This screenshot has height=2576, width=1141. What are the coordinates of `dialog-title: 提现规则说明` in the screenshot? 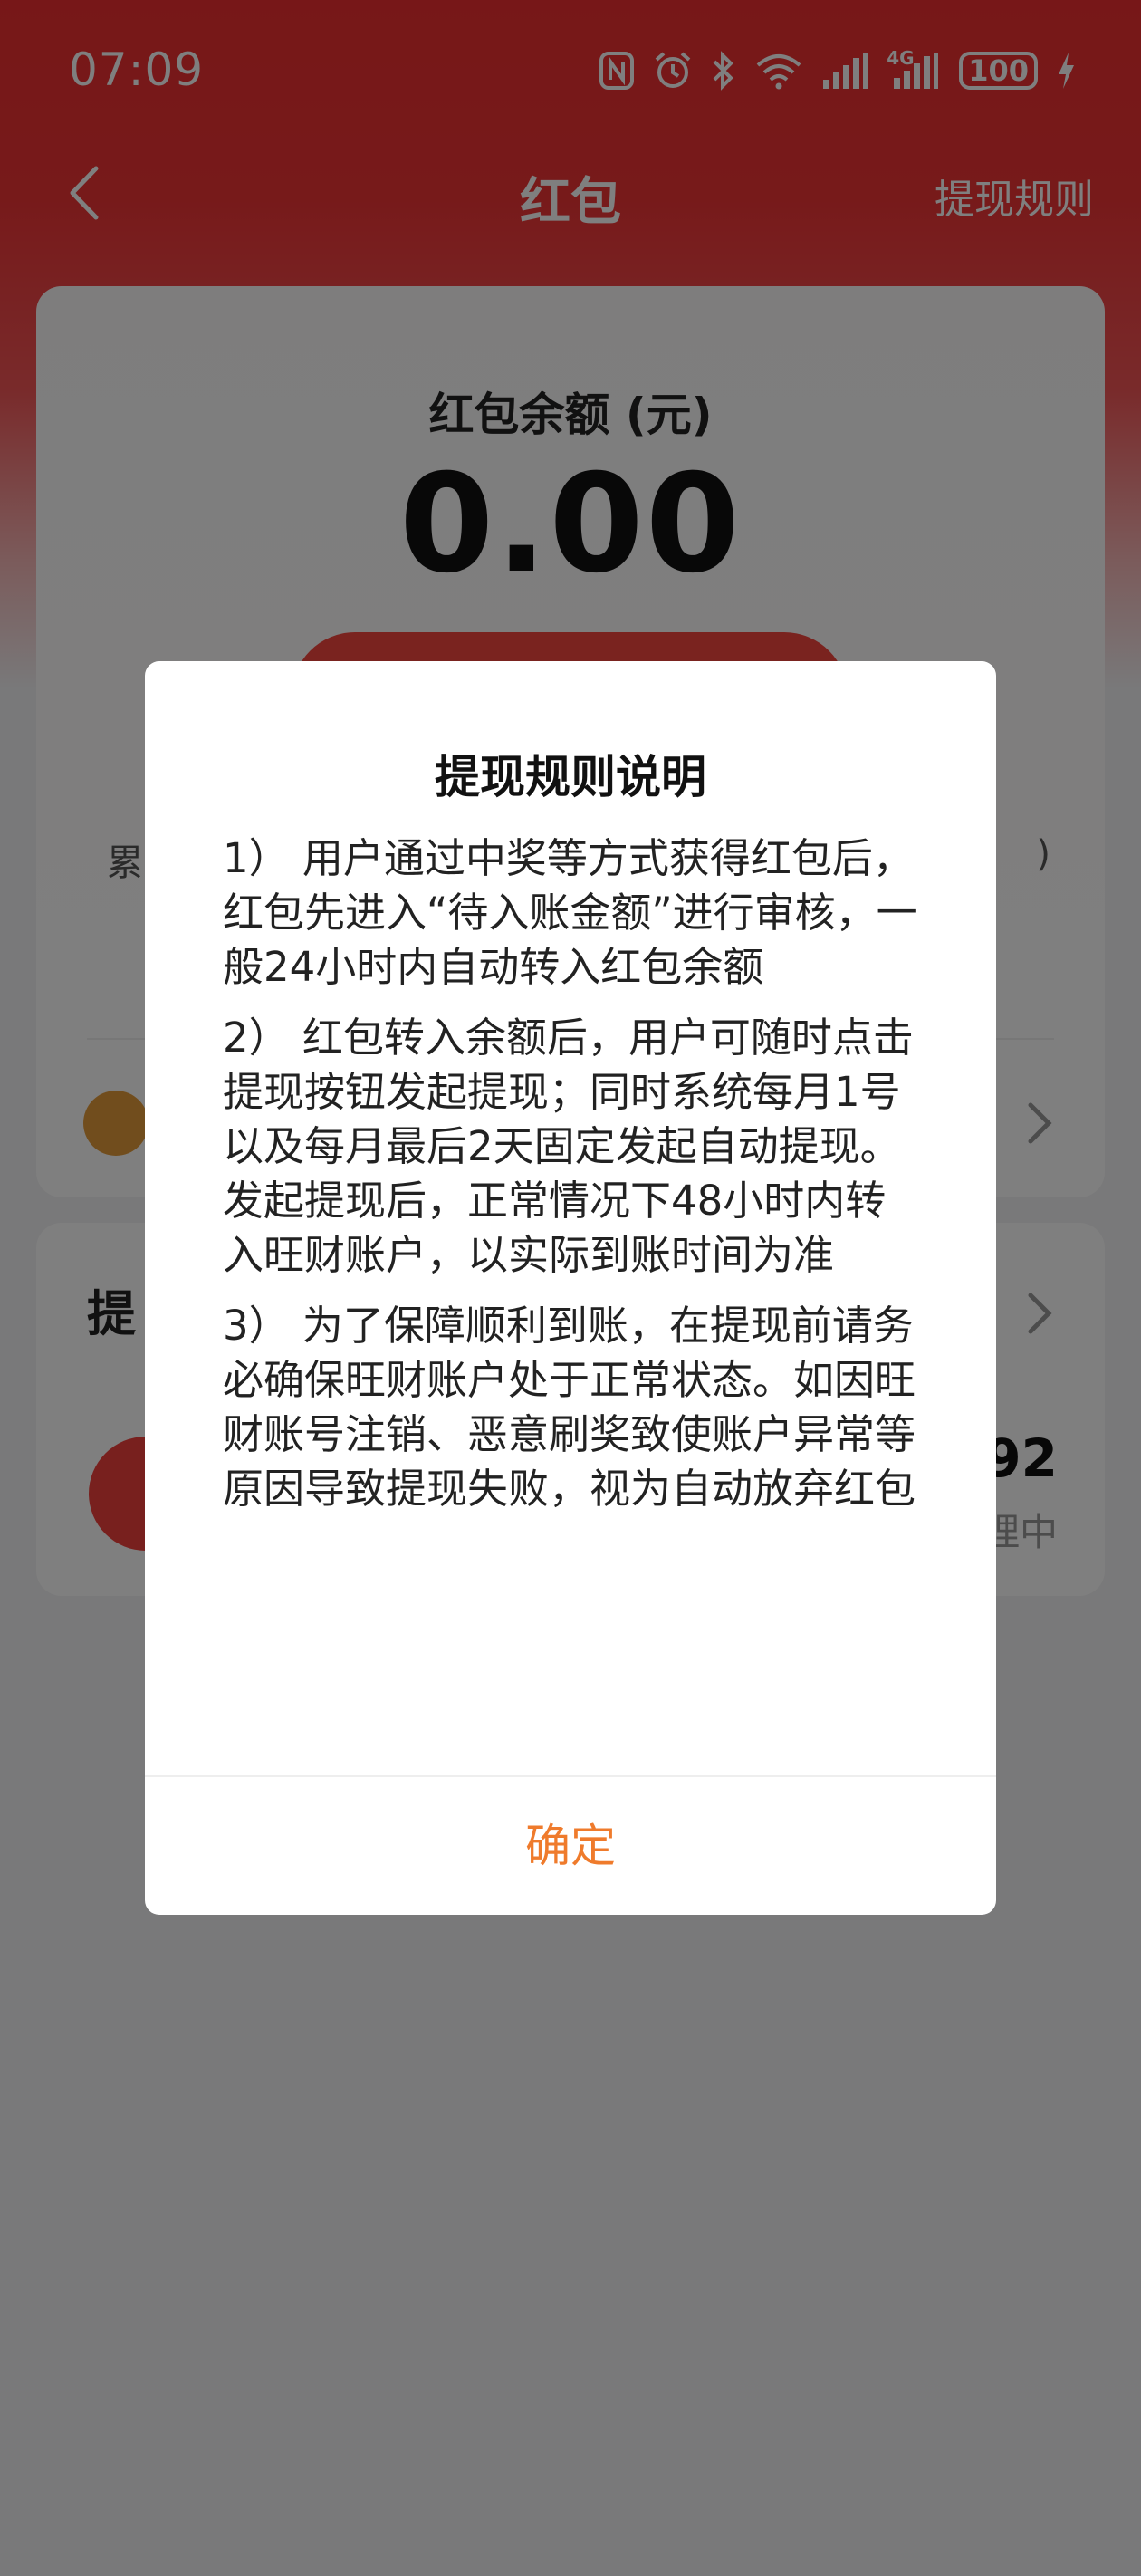 It's located at (570, 777).